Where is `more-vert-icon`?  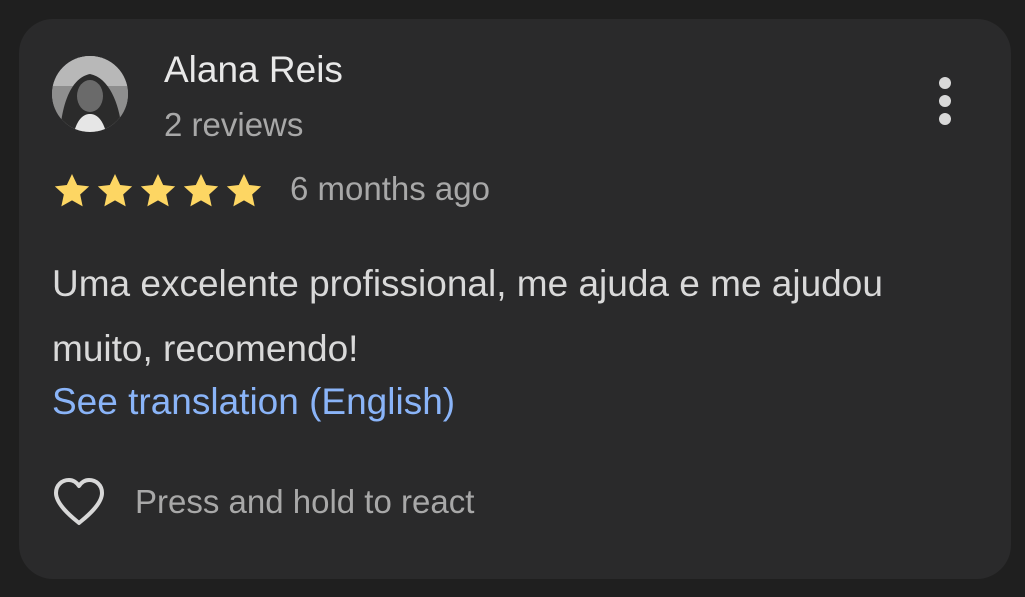 more-vert-icon is located at coordinates (945, 83).